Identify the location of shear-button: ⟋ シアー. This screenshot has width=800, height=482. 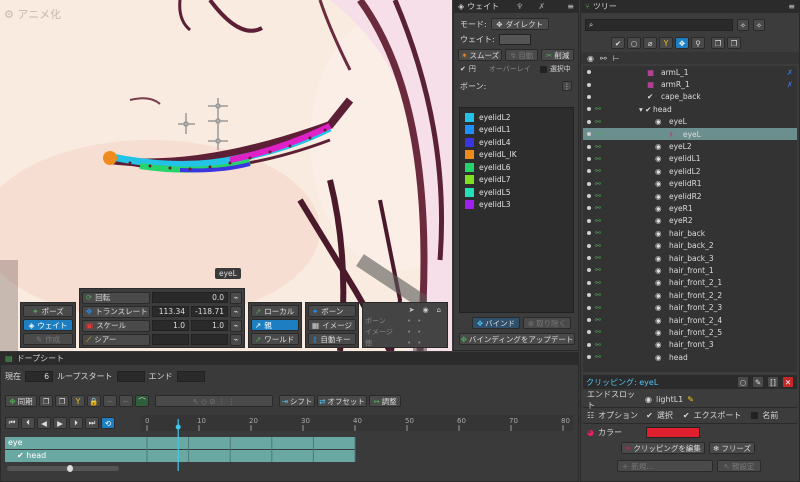
(116, 339).